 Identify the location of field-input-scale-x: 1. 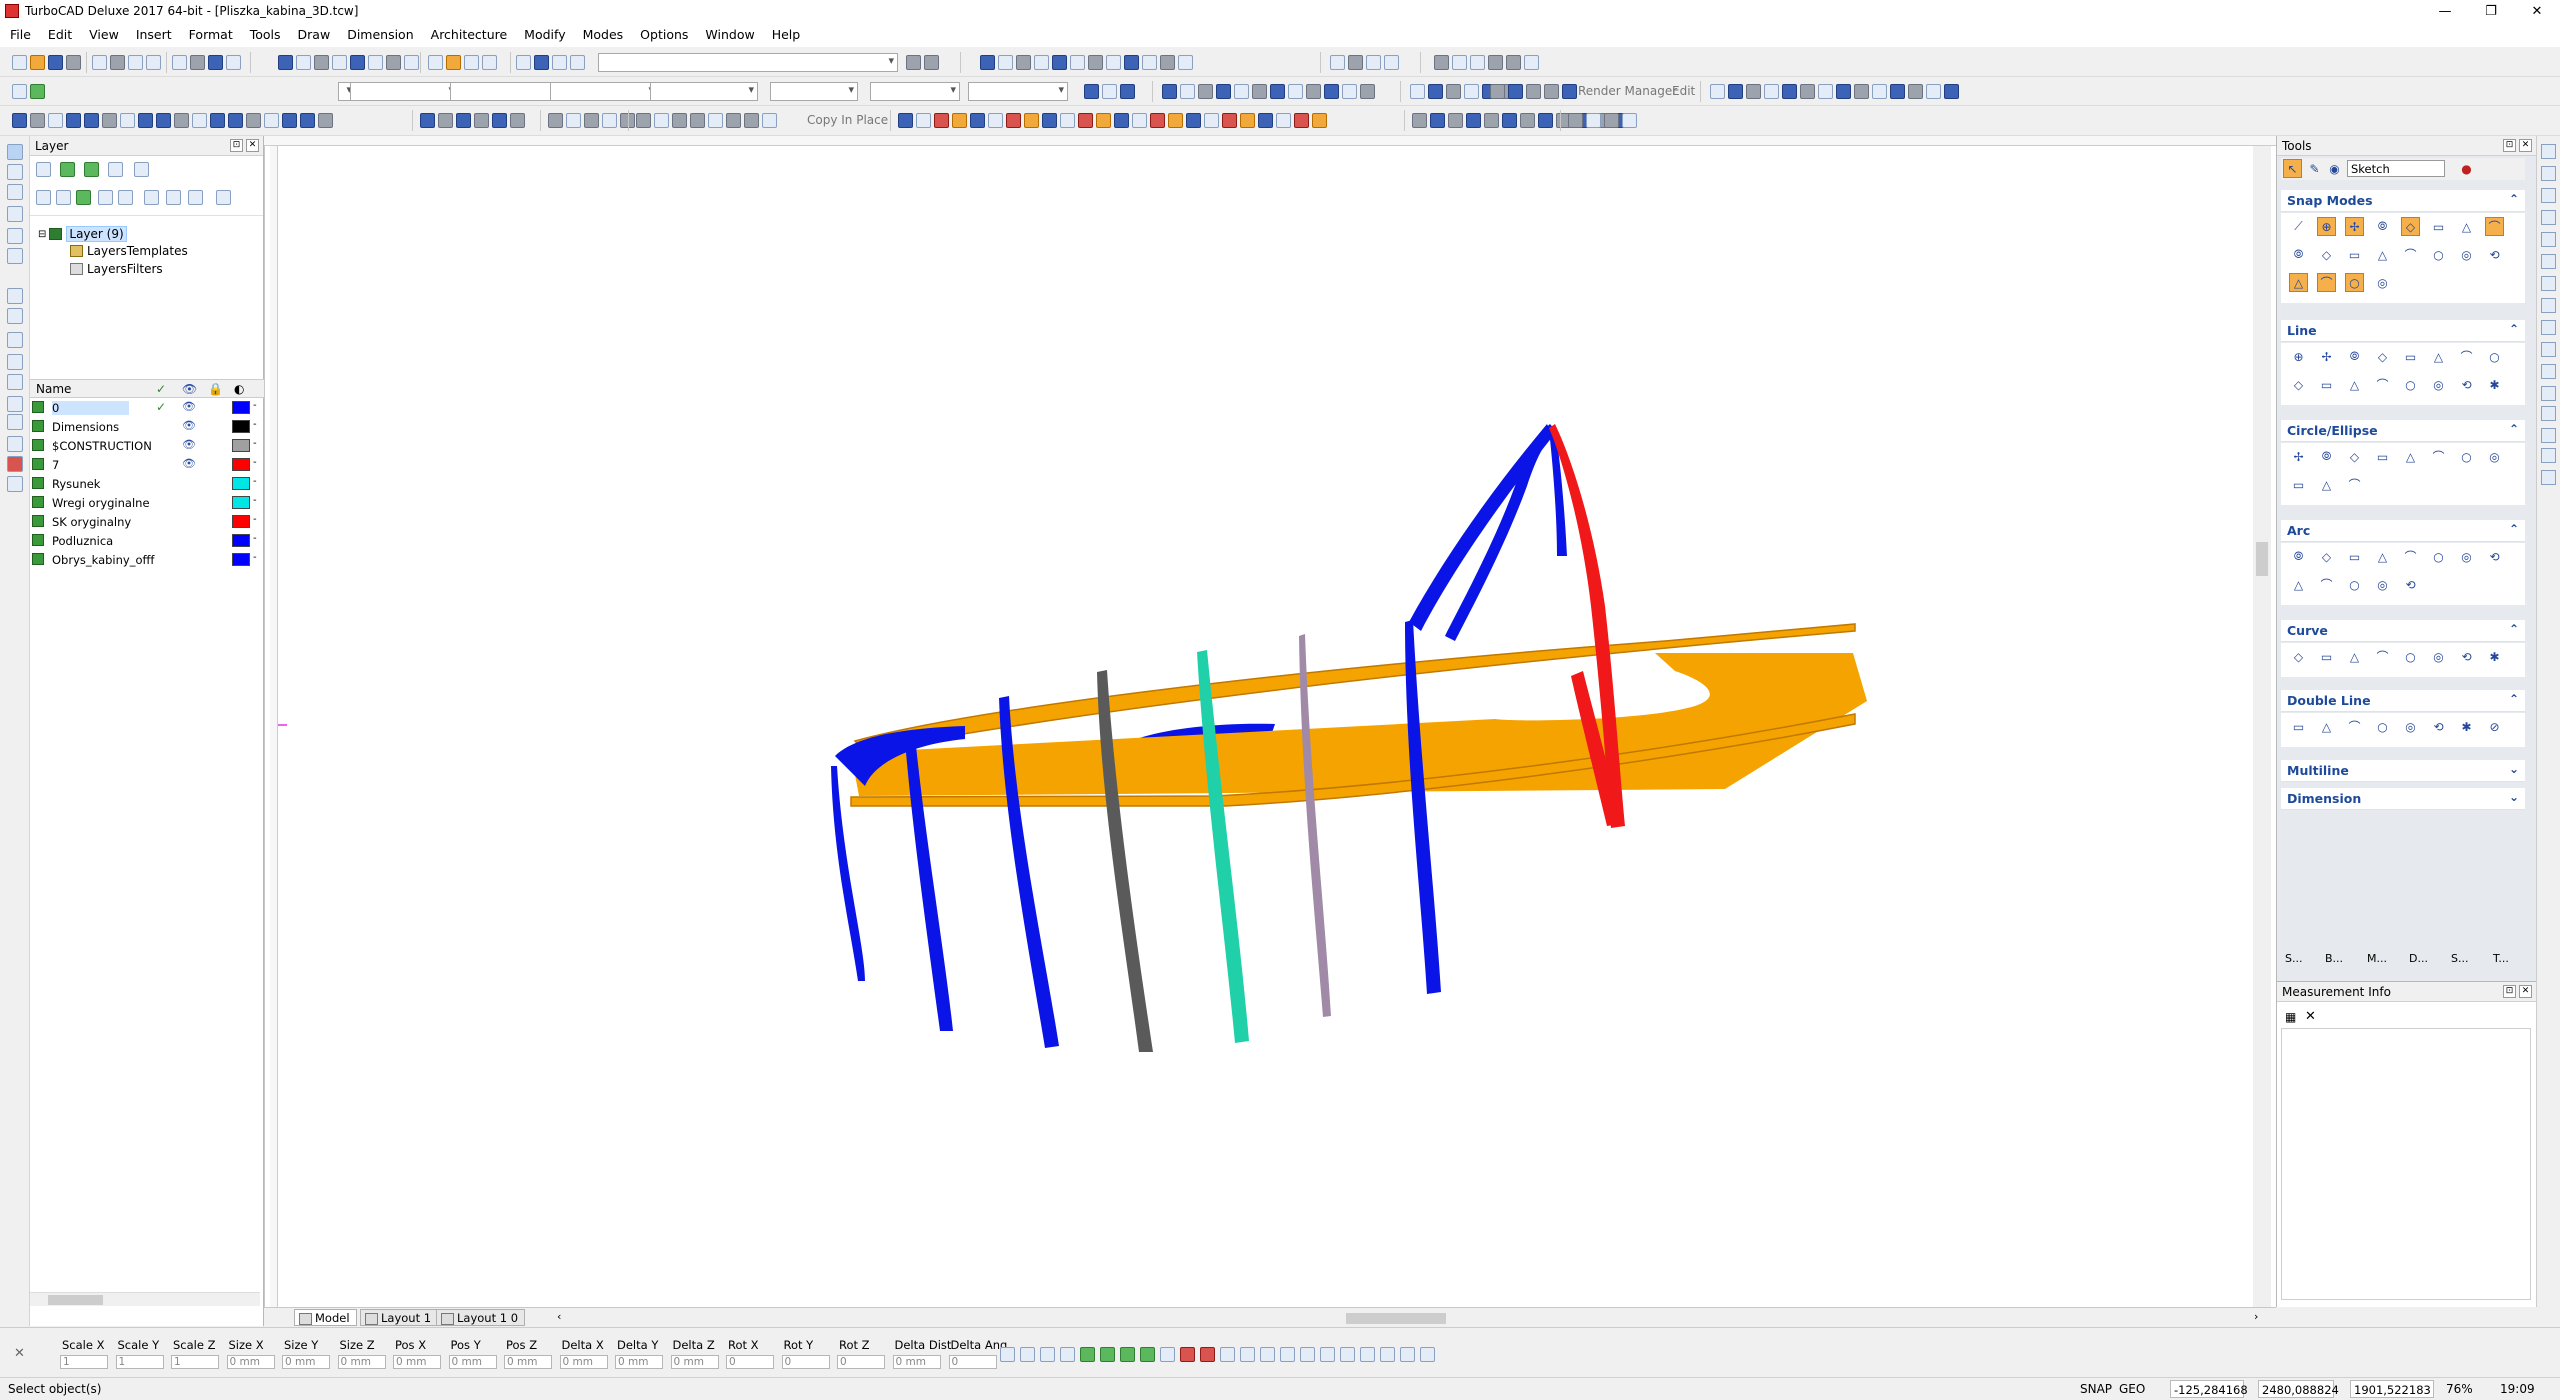
(84, 1362).